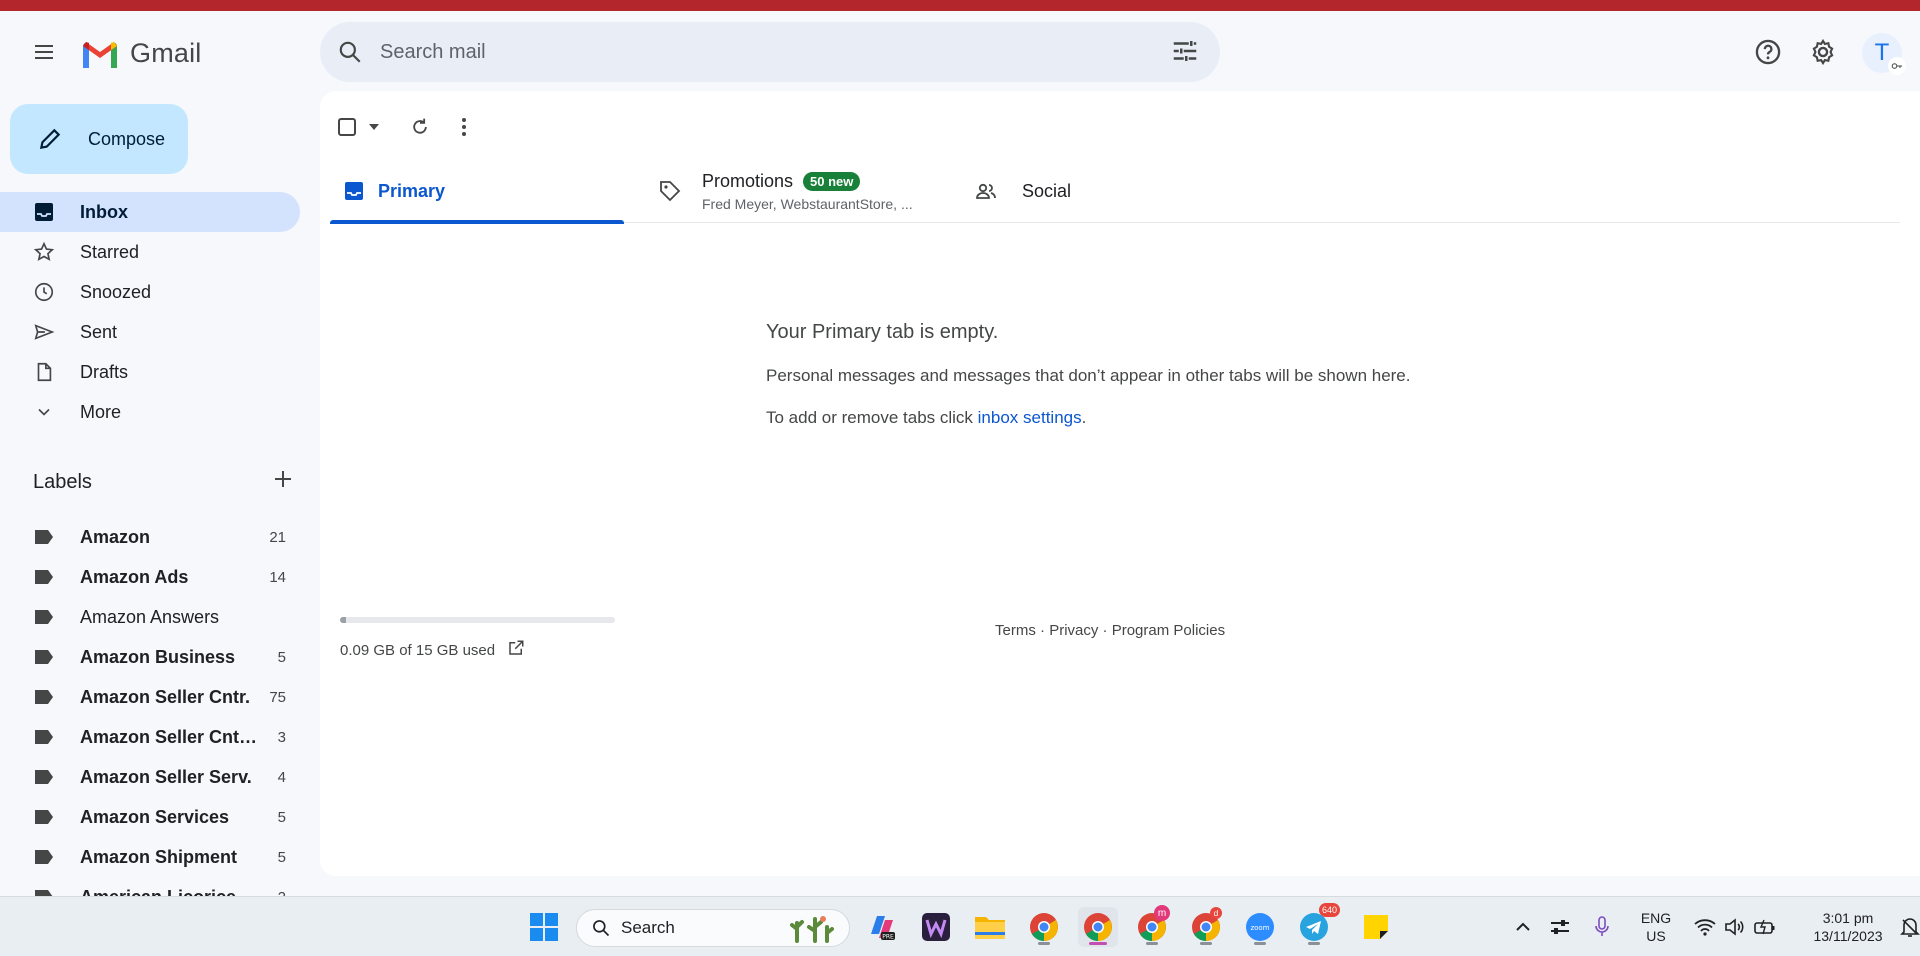  I want to click on notifications-button, so click(1905, 927).